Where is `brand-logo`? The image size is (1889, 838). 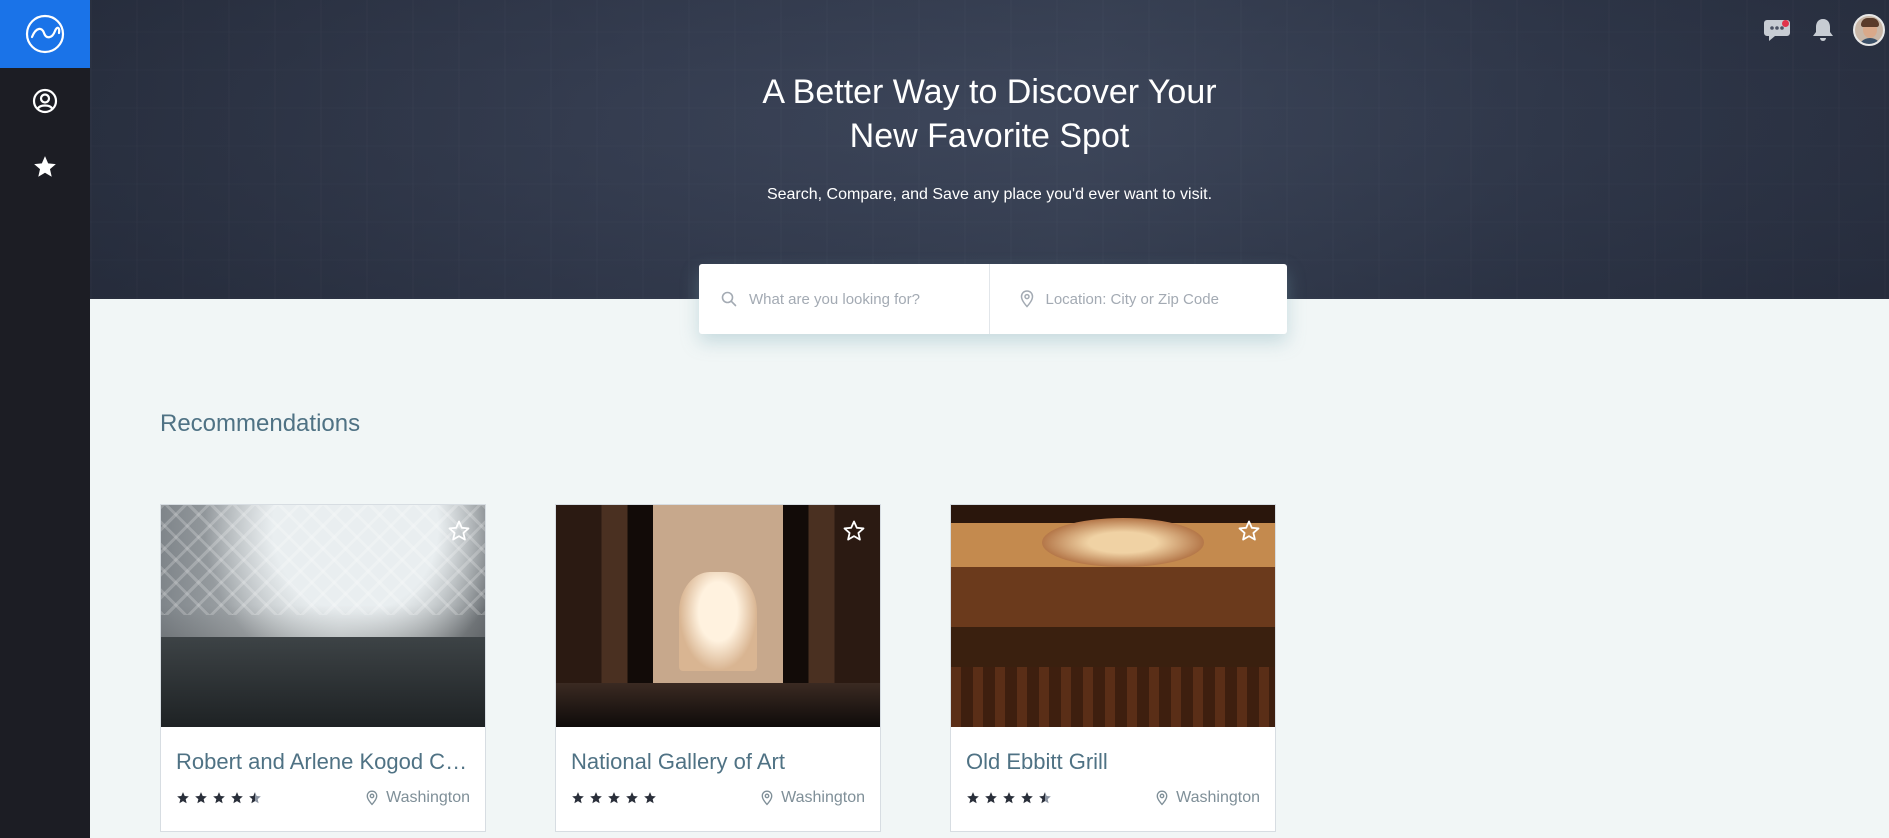
brand-logo is located at coordinates (45, 34).